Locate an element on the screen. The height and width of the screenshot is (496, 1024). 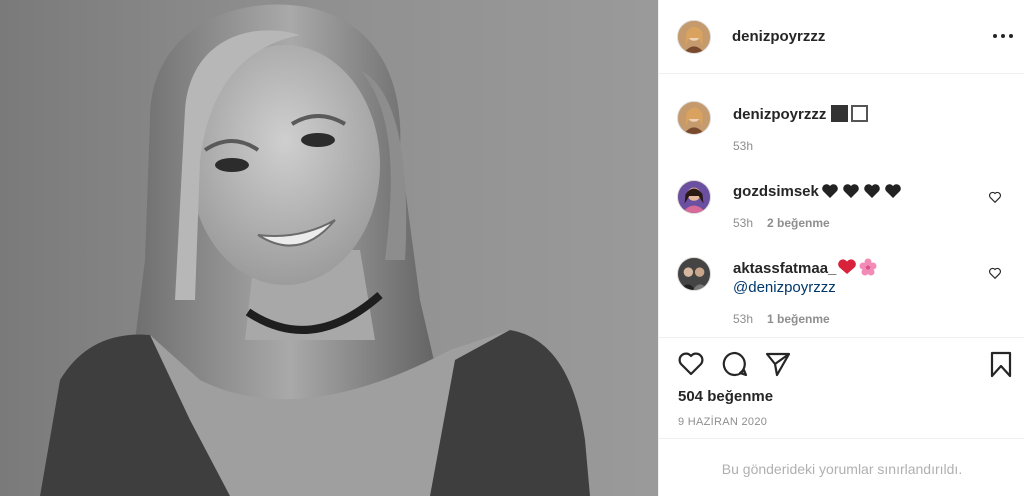
comments-restricted-text: Bu gönderideki yorumlar sınırlandırıldı. is located at coordinates (842, 469).